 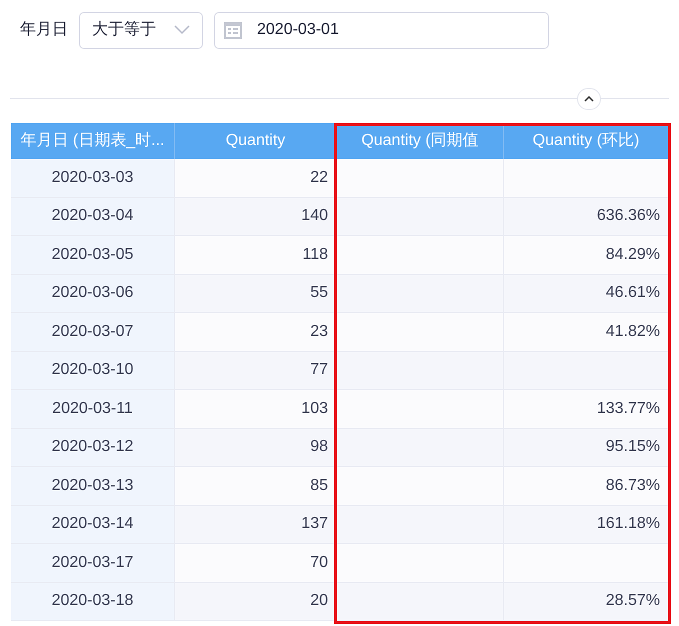 What do you see at coordinates (586, 601) in the screenshot?
I see `table-cell: 28.57%` at bounding box center [586, 601].